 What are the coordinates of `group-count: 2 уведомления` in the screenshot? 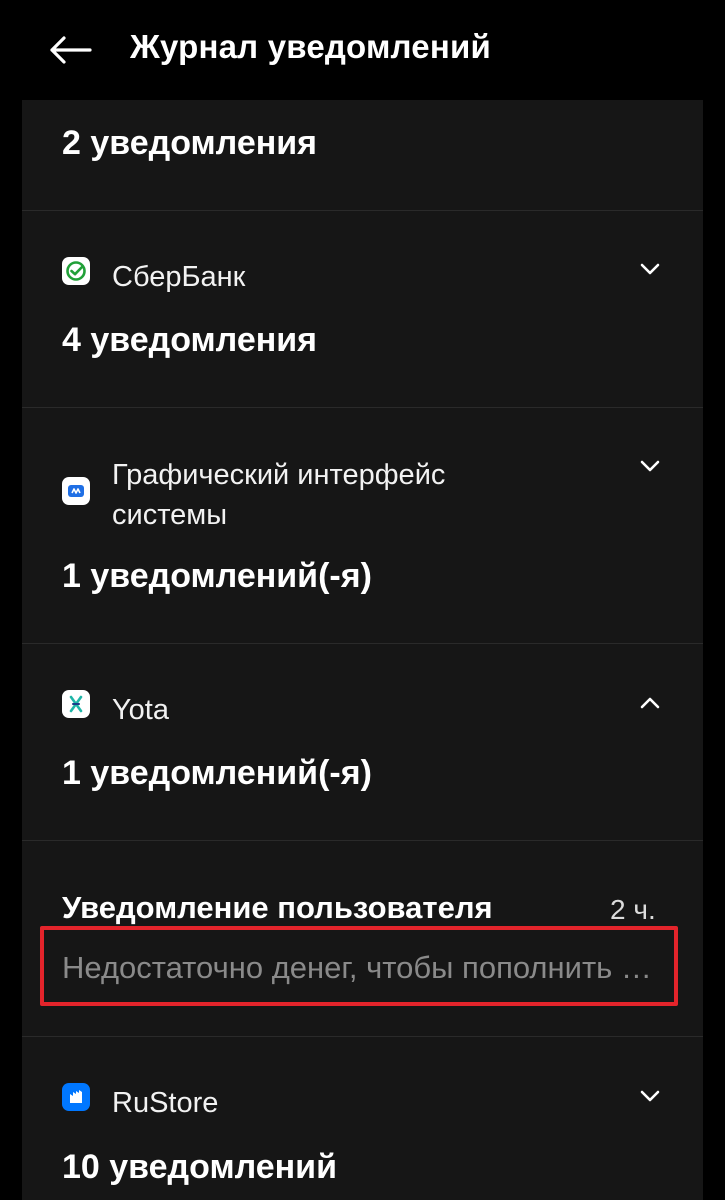 It's located at (190, 143).